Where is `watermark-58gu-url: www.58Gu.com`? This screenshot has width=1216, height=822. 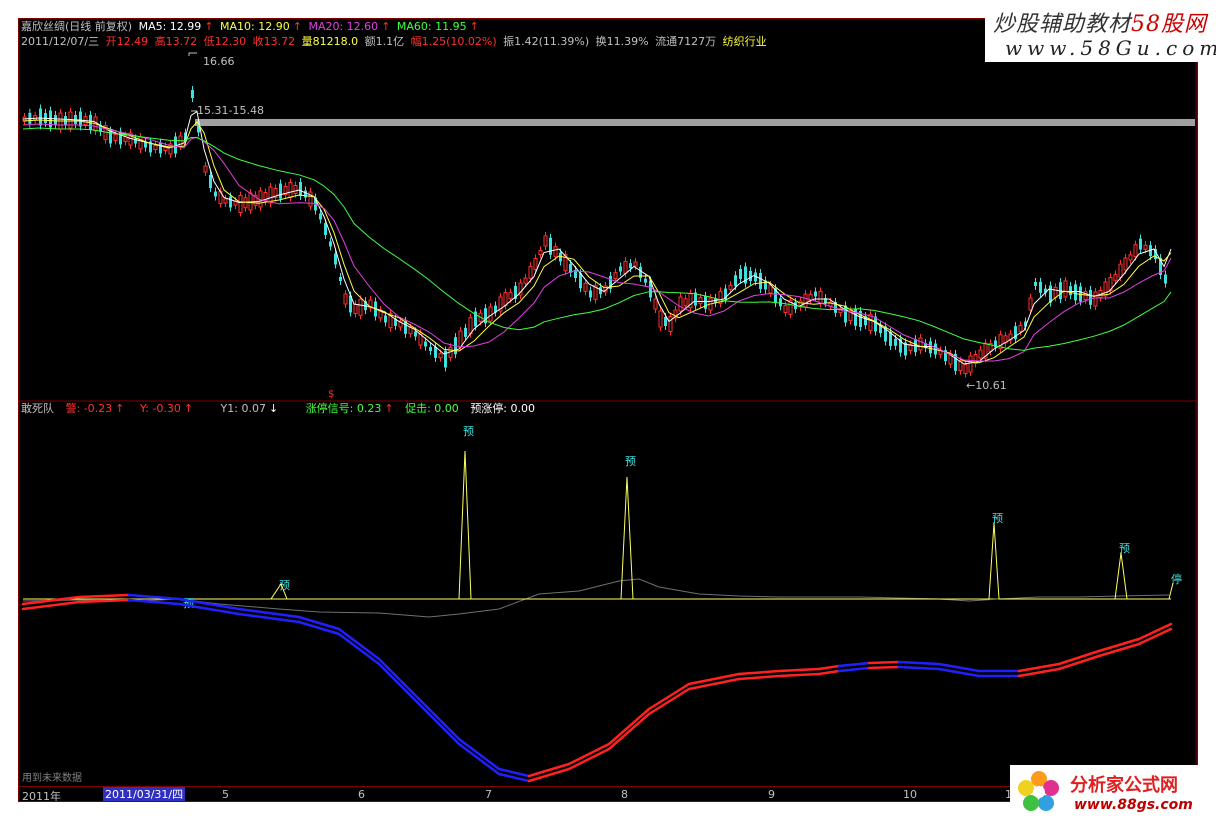
watermark-58gu-url: www.58Gu.com is located at coordinates (1110, 48).